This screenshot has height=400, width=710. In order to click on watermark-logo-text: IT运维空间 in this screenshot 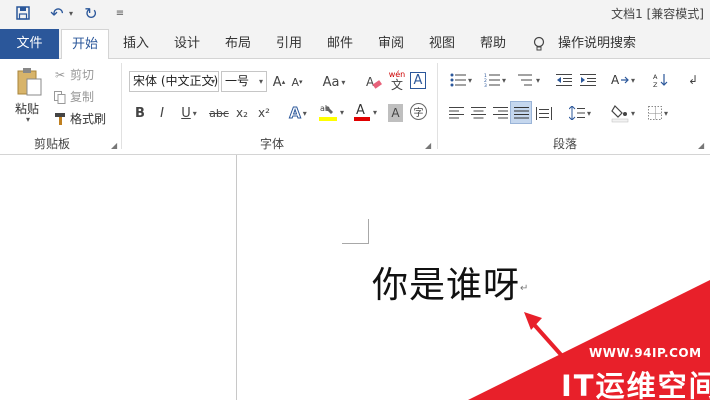, I will do `click(635, 384)`.